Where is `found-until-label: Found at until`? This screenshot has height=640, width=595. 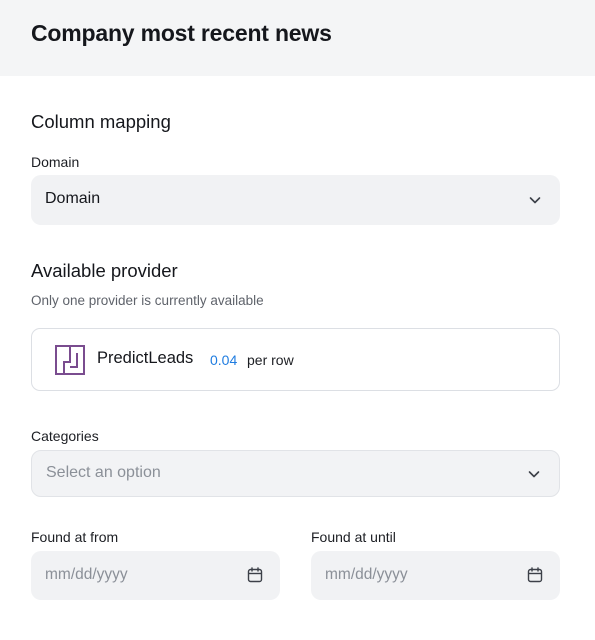 found-until-label: Found at until is located at coordinates (353, 537).